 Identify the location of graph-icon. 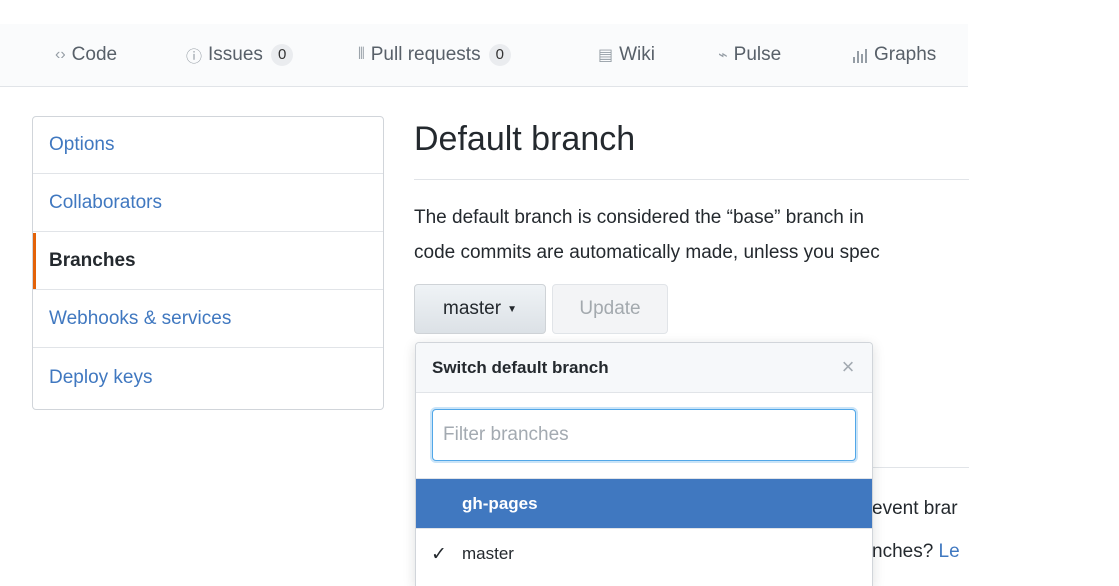
(860, 55).